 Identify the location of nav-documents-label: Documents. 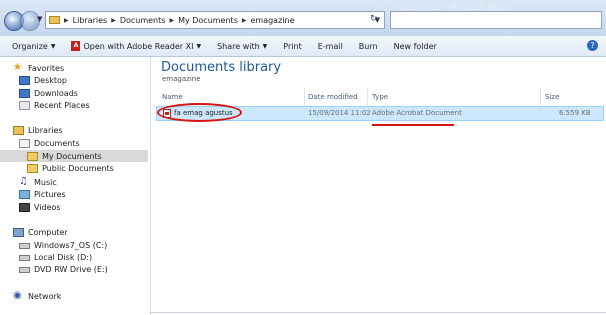
(57, 143).